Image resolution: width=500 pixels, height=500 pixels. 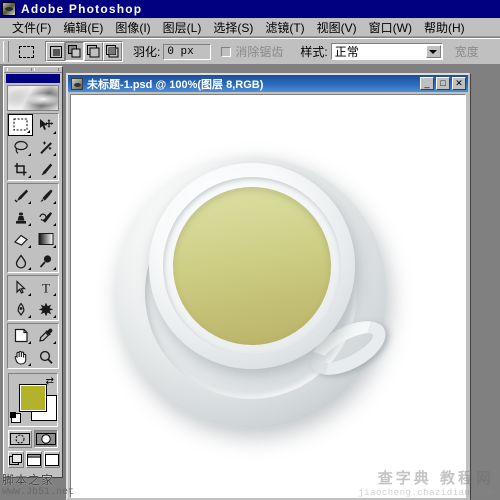 I want to click on tool-notes, so click(x=20, y=335).